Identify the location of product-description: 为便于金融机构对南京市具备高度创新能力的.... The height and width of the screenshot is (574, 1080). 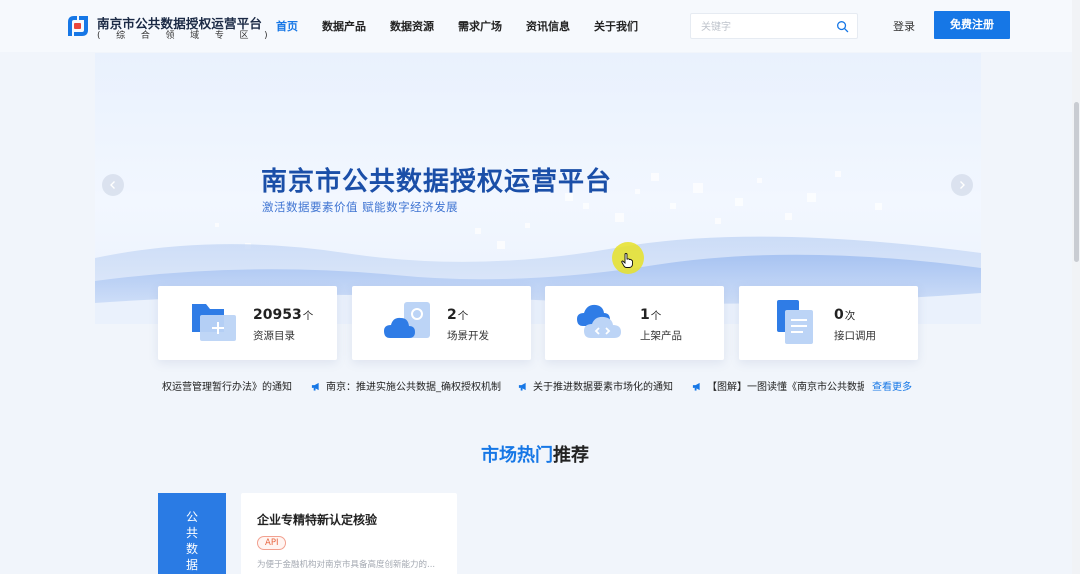
(346, 565).